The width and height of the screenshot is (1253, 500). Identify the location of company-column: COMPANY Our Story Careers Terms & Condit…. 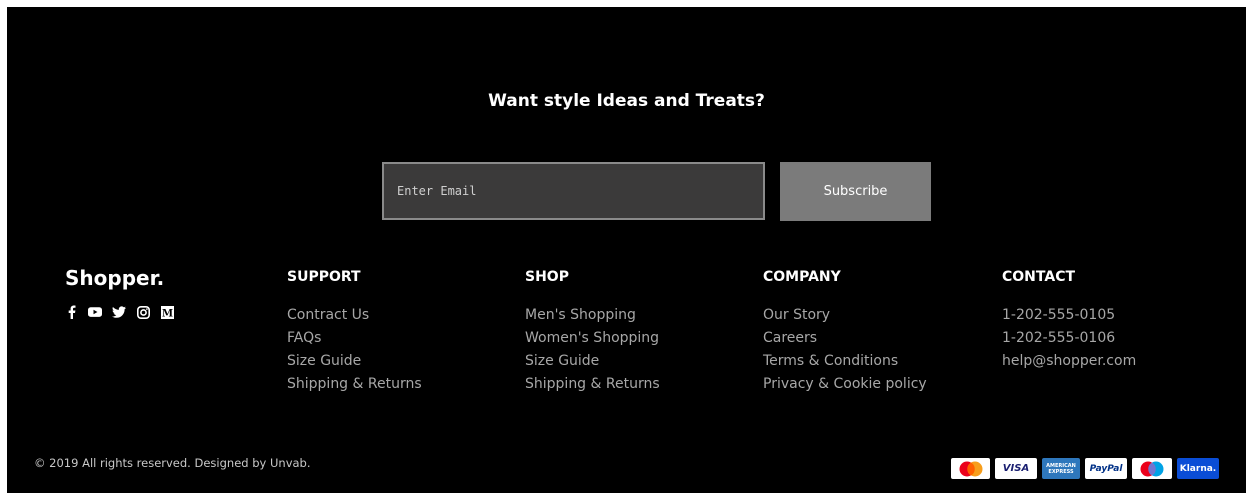
(845, 332).